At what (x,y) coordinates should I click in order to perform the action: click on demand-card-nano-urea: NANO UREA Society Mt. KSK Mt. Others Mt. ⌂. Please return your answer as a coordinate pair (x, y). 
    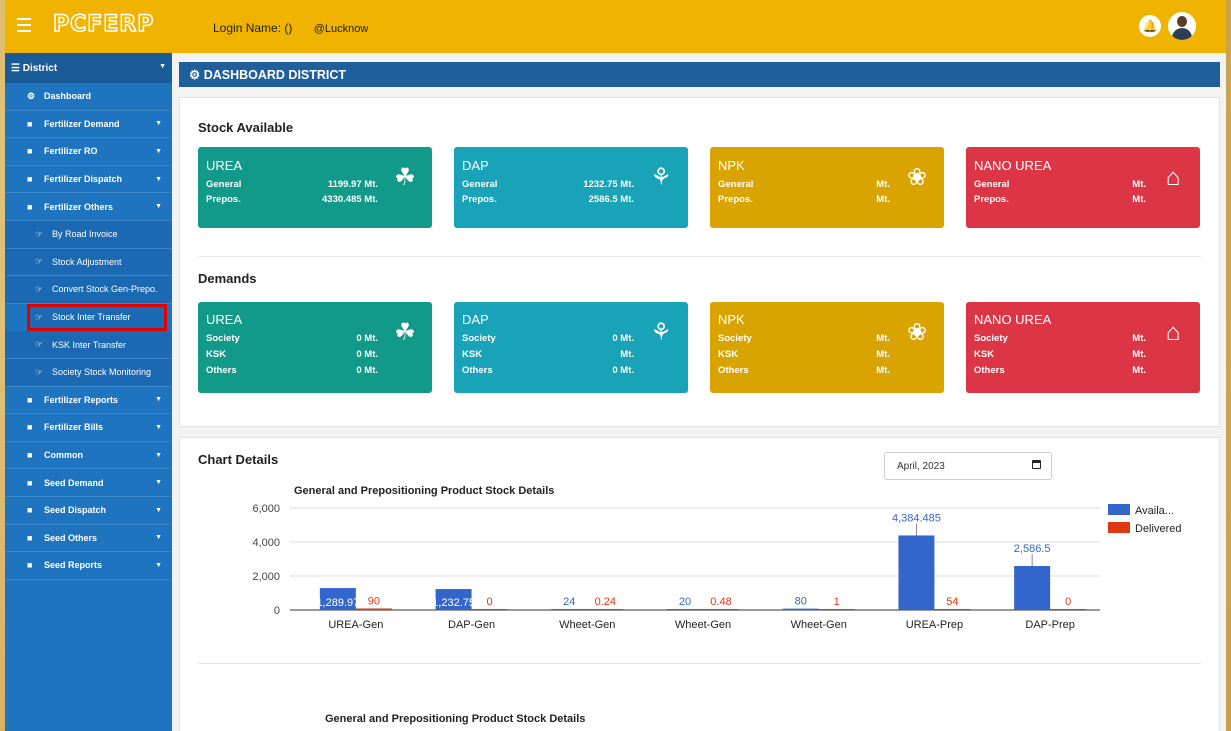
    Looking at the image, I should click on (1083, 347).